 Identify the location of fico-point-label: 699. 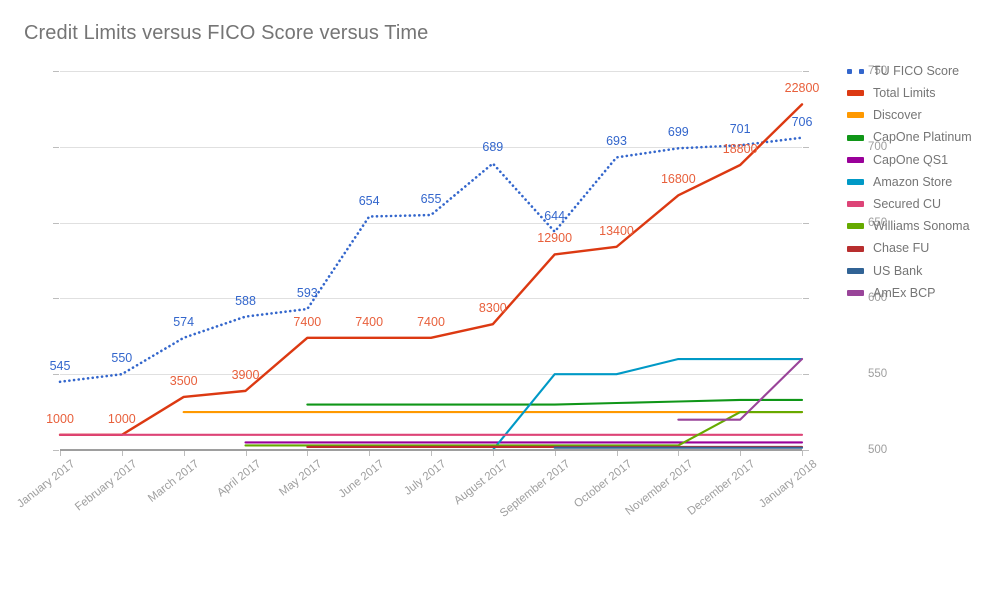
(678, 132).